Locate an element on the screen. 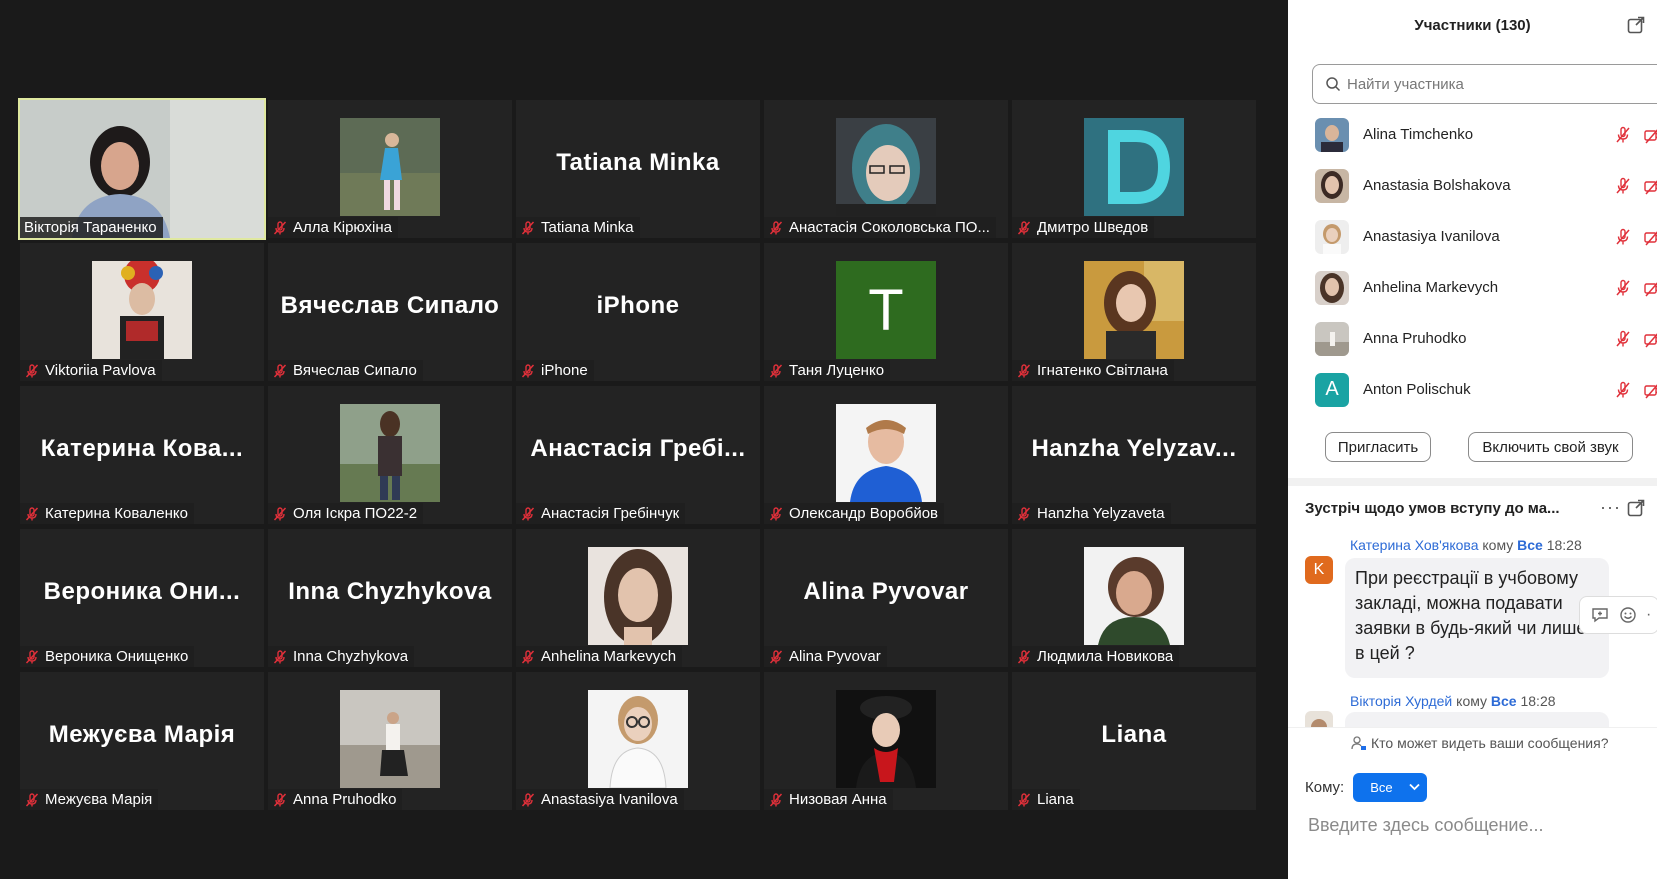 Image resolution: width=1657 pixels, height=879 pixels. participant-name: Anastasia Bolshakova is located at coordinates (1437, 185).